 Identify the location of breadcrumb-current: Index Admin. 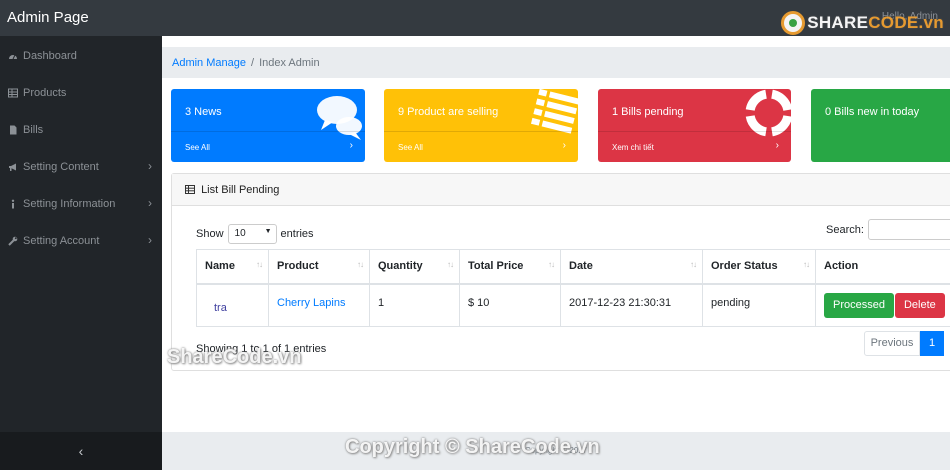
(289, 63).